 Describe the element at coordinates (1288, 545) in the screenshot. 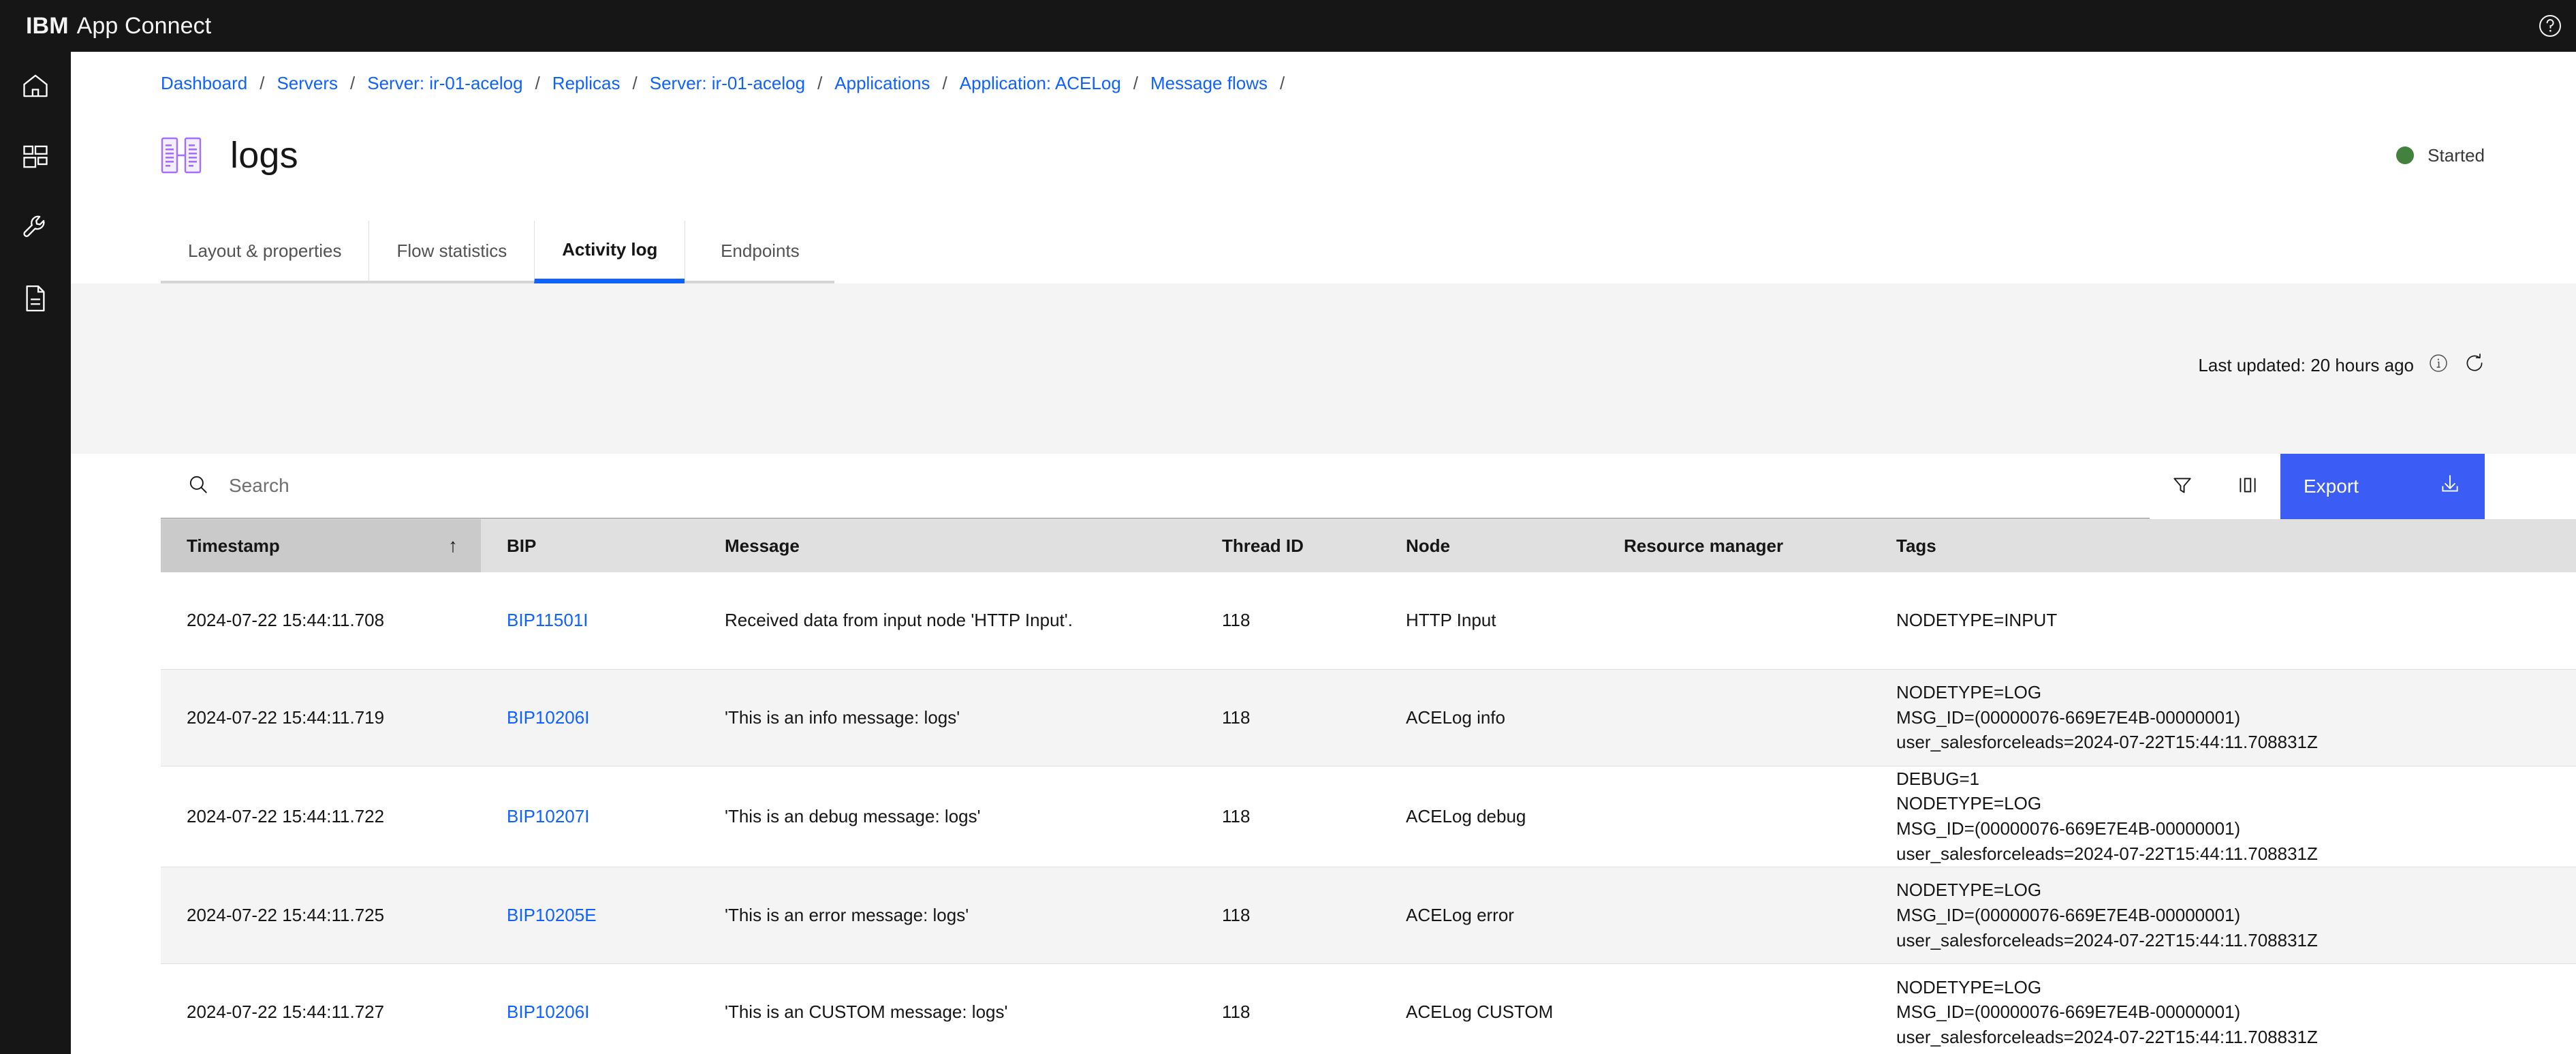

I see `column-header-thread-id: Thread ID` at that location.